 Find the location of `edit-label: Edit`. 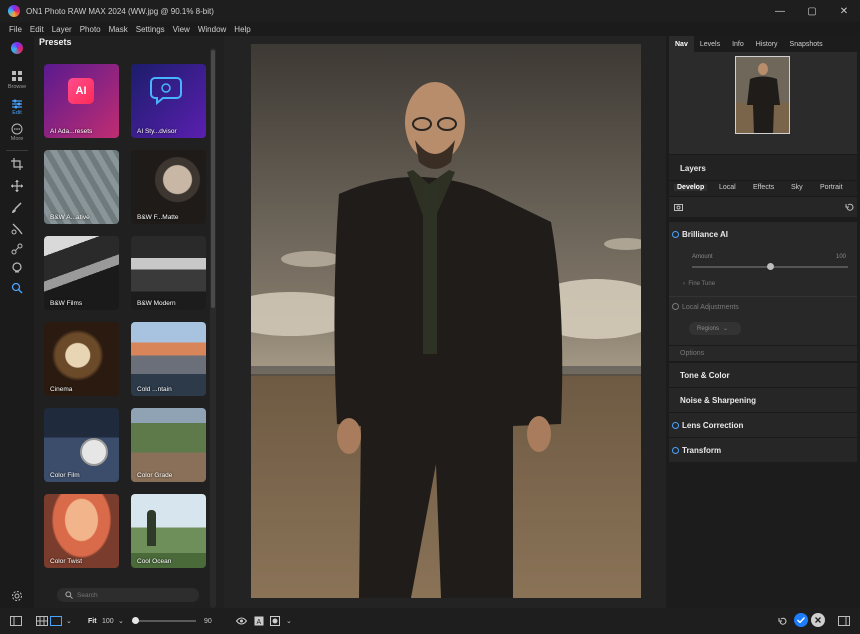

edit-label: Edit is located at coordinates (17, 113).